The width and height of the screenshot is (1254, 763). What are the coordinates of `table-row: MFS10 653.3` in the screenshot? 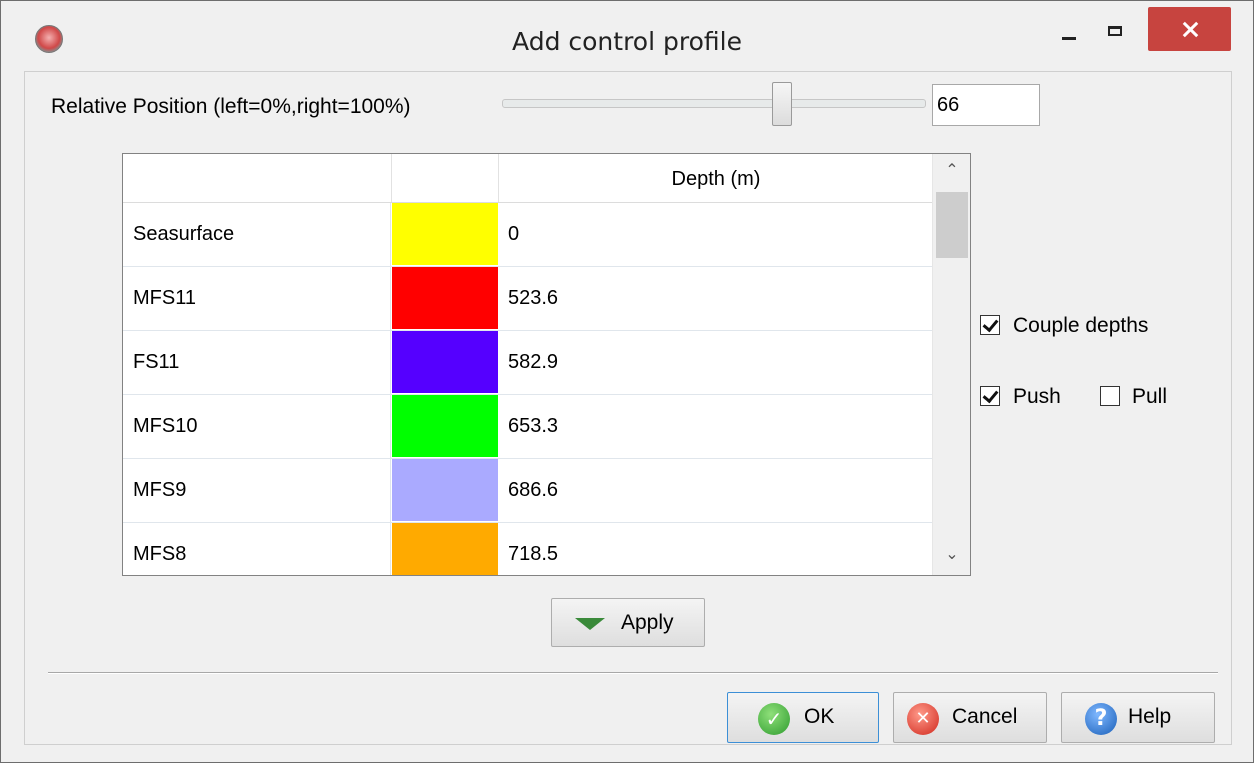 It's located at (528, 427).